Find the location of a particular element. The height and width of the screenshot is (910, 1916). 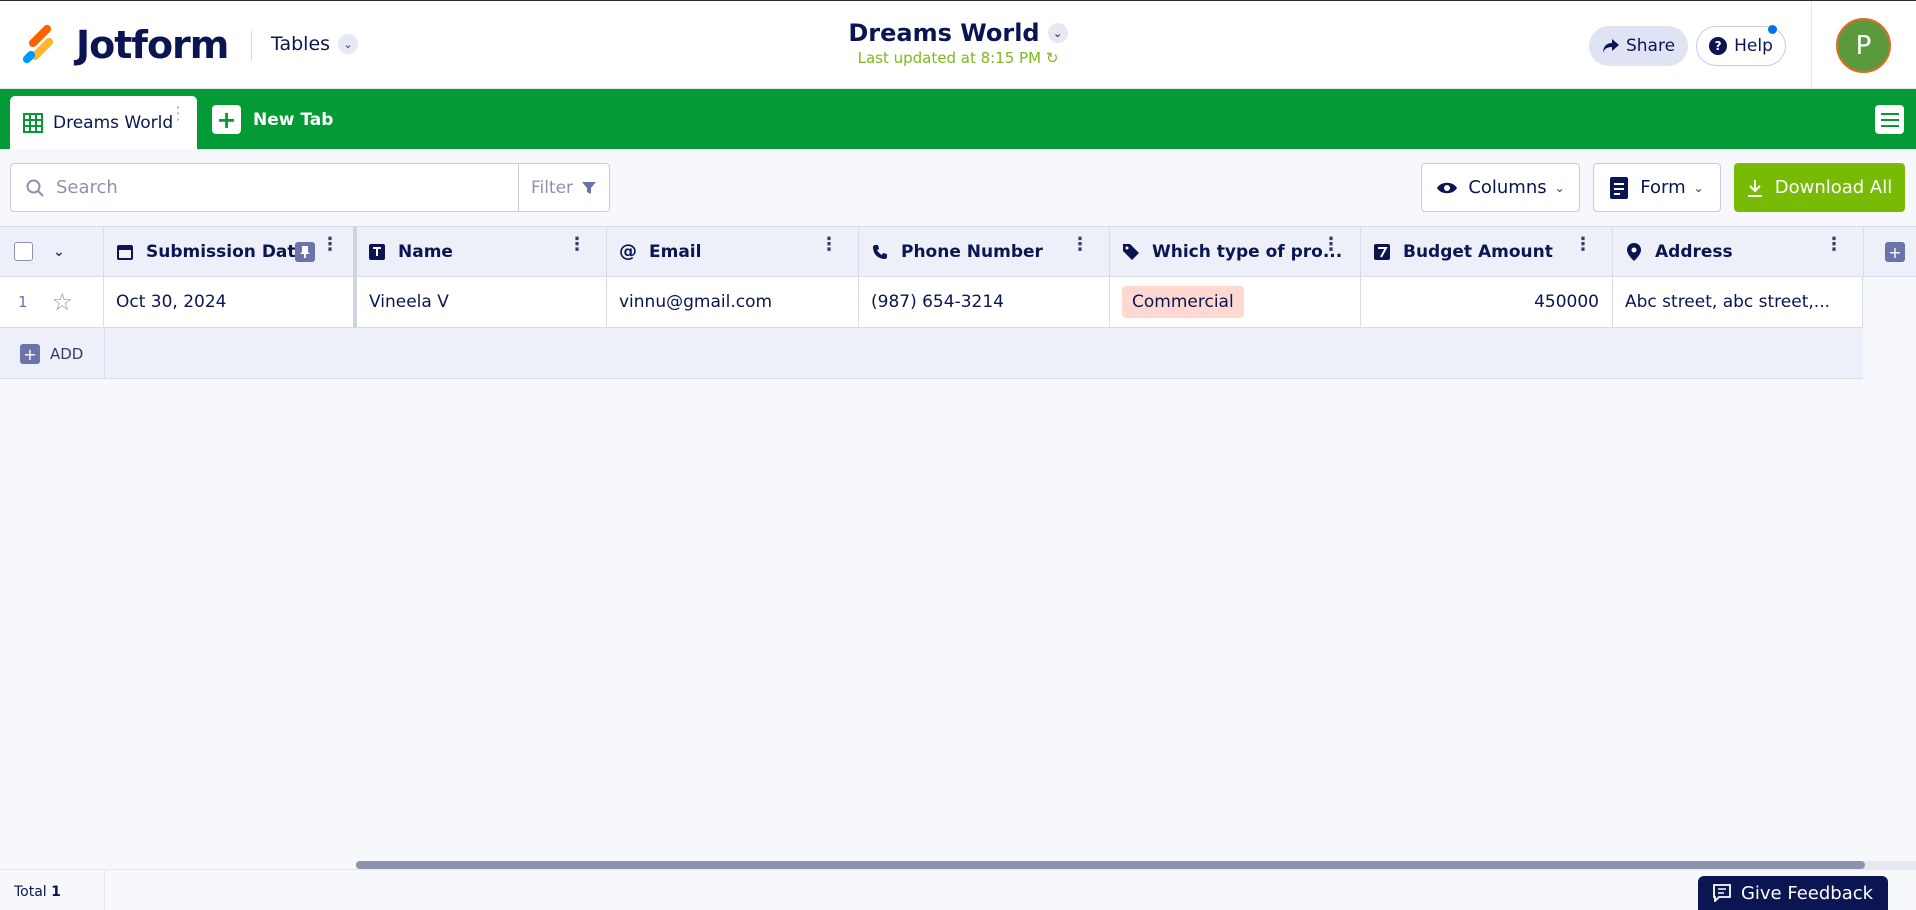

help-button: ? Help is located at coordinates (1741, 45).